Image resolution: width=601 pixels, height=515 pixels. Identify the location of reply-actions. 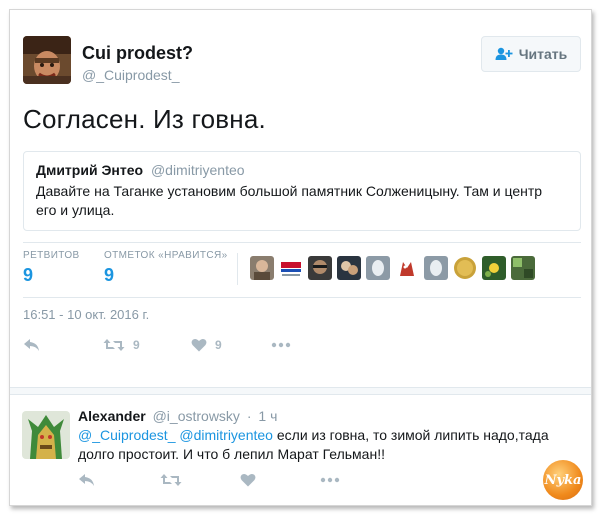
(209, 480).